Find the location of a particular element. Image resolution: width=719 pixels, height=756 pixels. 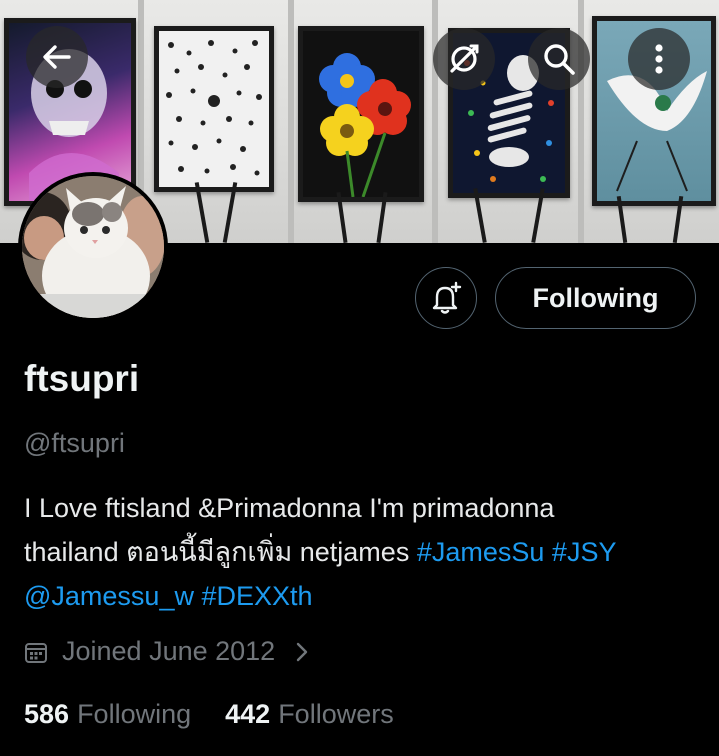

following-button: Following is located at coordinates (595, 298).